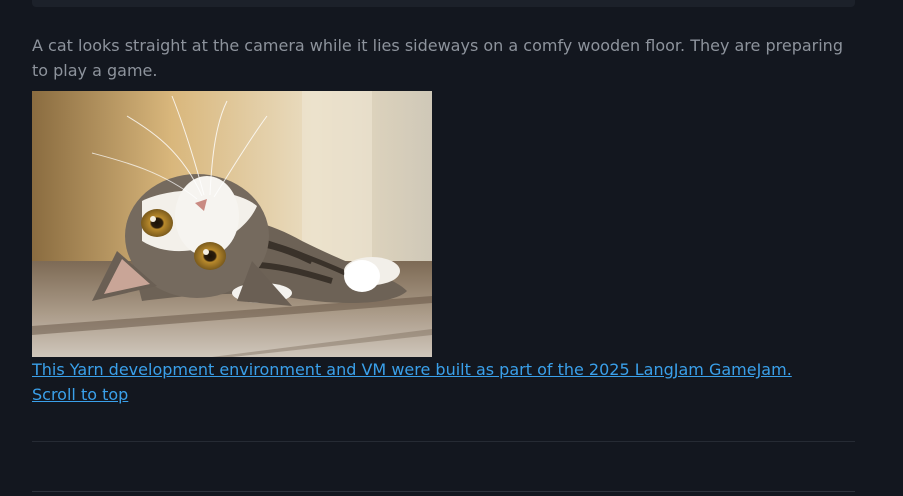  Describe the element at coordinates (80, 394) in the screenshot. I see `scroll-to-top-link: Scroll to top` at that location.